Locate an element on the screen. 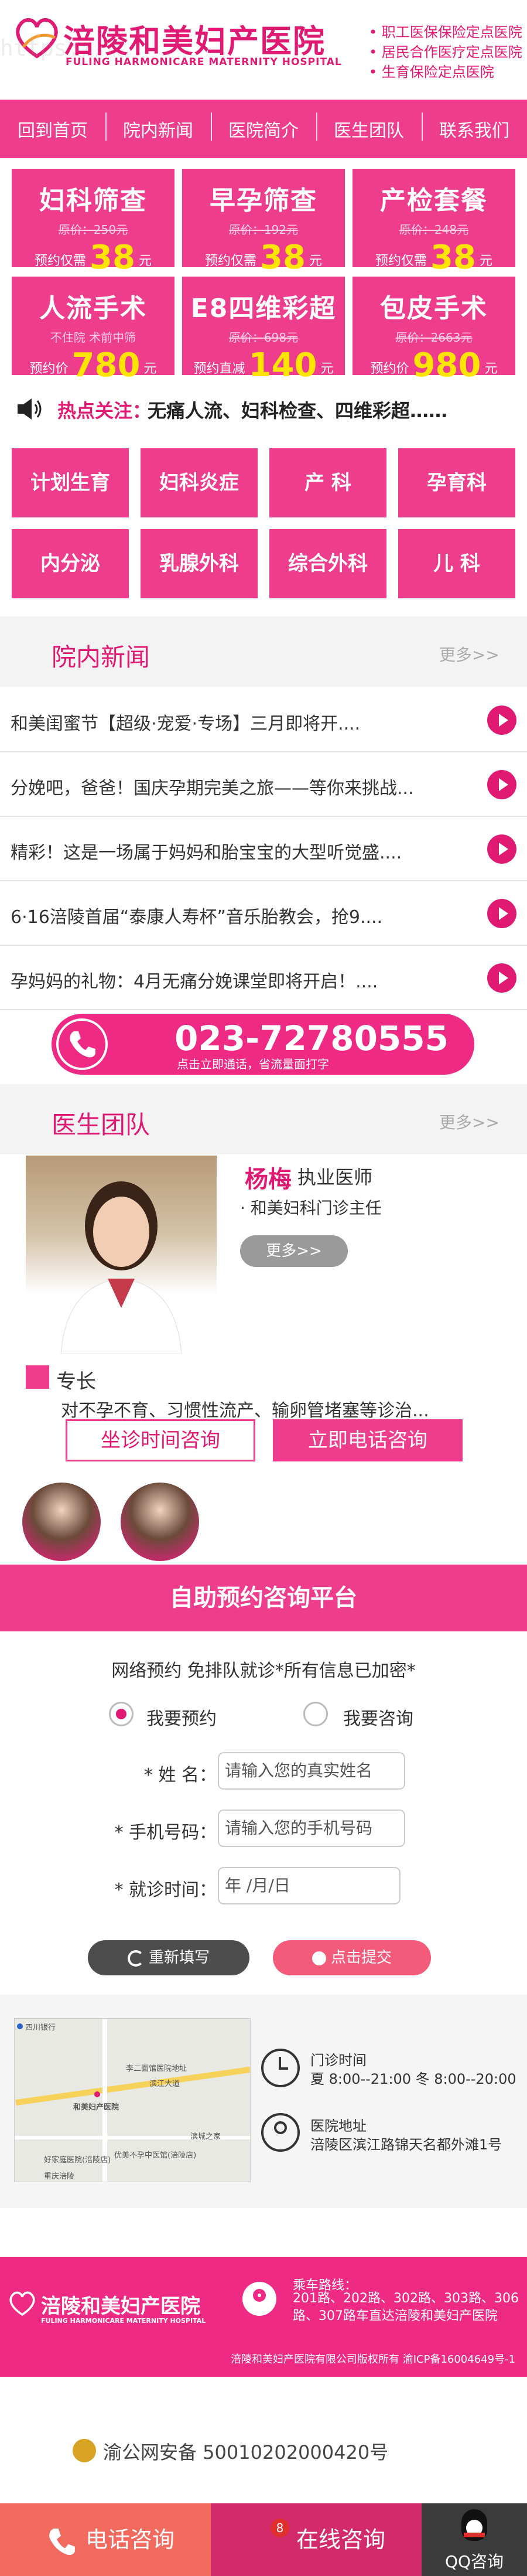  map-label: 重庆涪陵 is located at coordinates (59, 2176).